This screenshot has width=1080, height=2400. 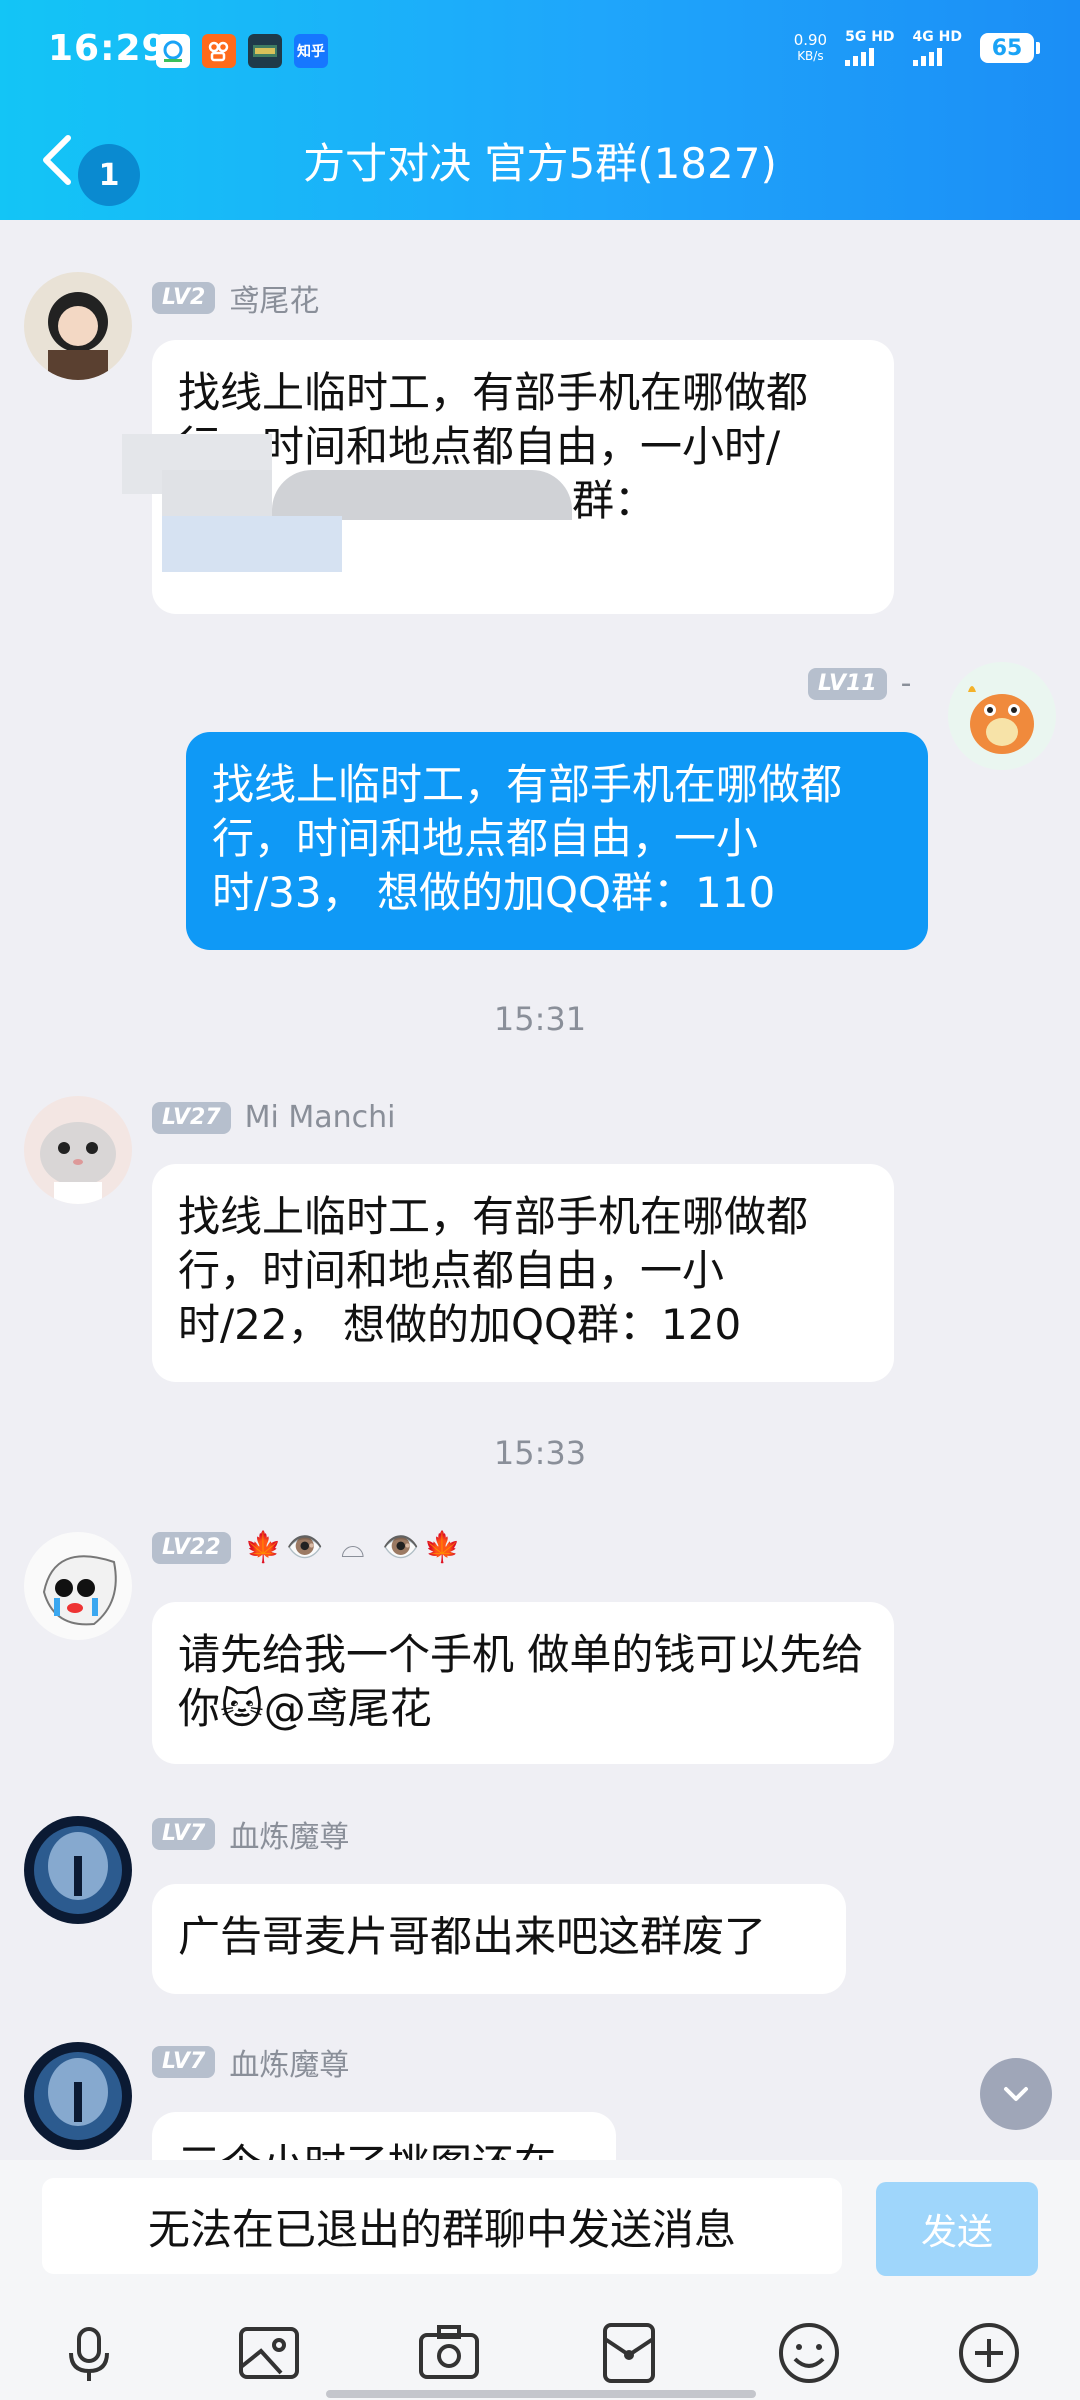 What do you see at coordinates (108, 48) in the screenshot?
I see `status-time: 16:29` at bounding box center [108, 48].